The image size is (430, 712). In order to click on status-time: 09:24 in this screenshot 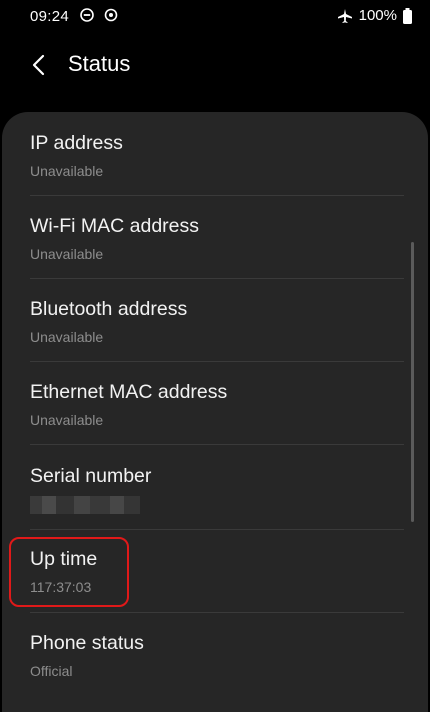, I will do `click(50, 16)`.